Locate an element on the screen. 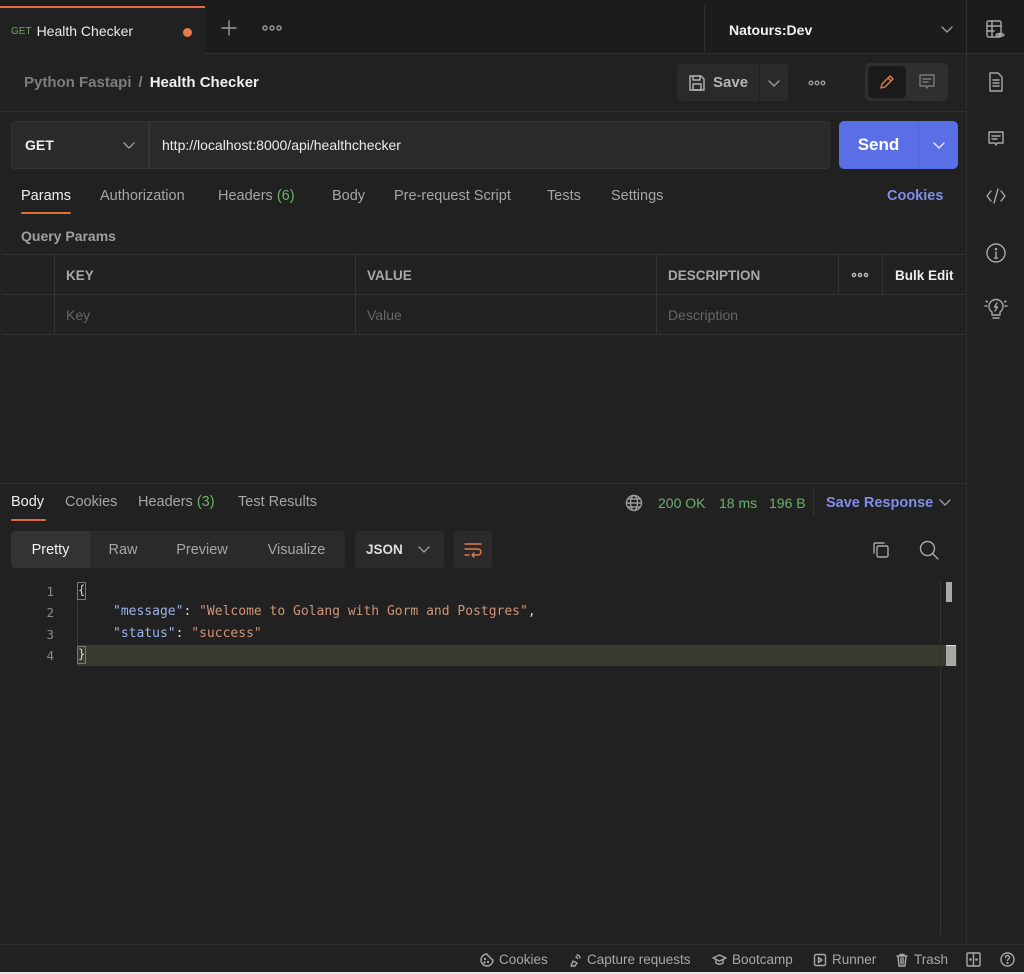 The height and width of the screenshot is (974, 1024). save-response-dropdown is located at coordinates (945, 503).